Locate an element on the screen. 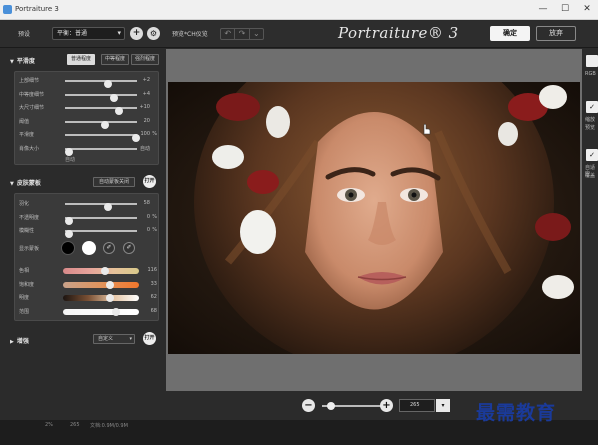 The width and height of the screenshot is (598, 445). minus-icon: − is located at coordinates (308, 405).